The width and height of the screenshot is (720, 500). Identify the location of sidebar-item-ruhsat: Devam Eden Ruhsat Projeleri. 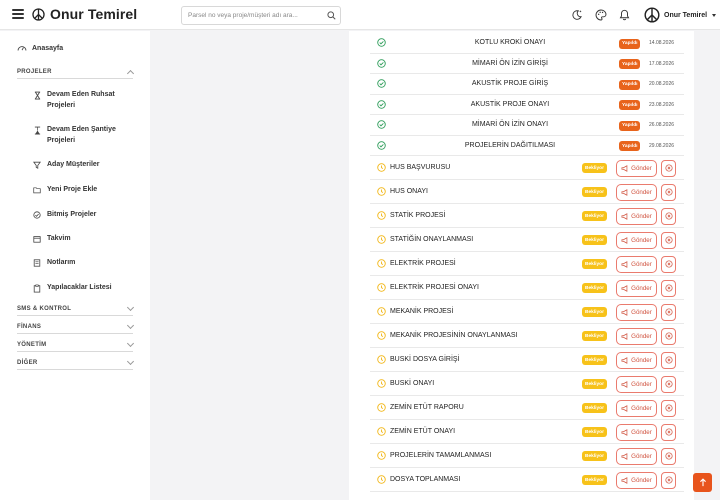
(80, 100).